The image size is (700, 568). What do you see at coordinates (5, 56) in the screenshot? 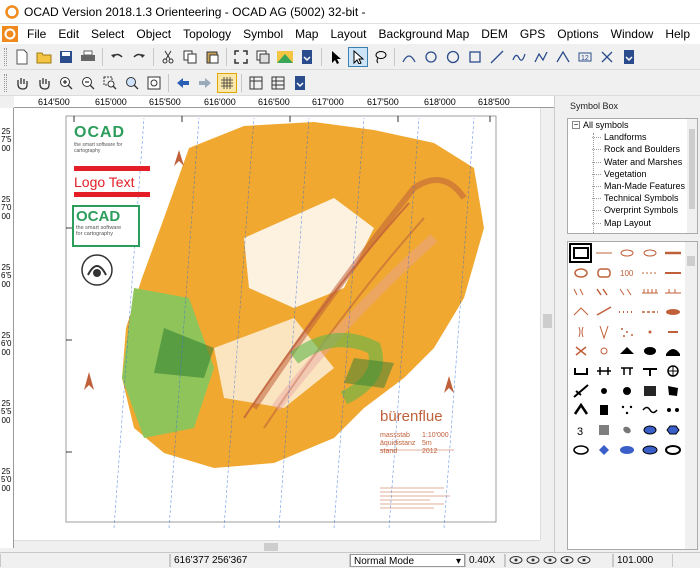
I see `toolbar-grip` at bounding box center [5, 56].